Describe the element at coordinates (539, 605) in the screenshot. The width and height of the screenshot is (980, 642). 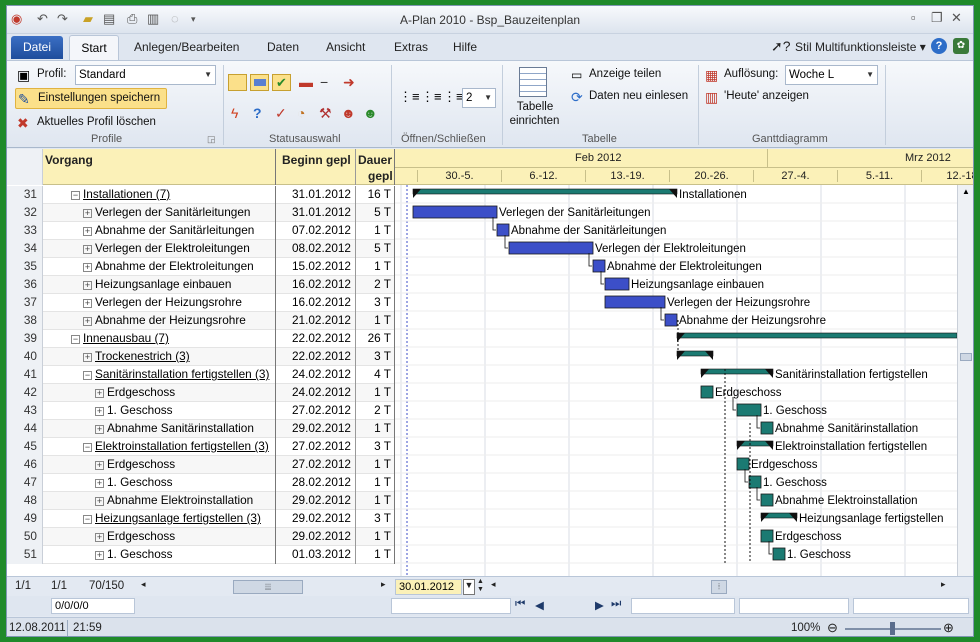
I see `prev-record-icon: ◀` at that location.